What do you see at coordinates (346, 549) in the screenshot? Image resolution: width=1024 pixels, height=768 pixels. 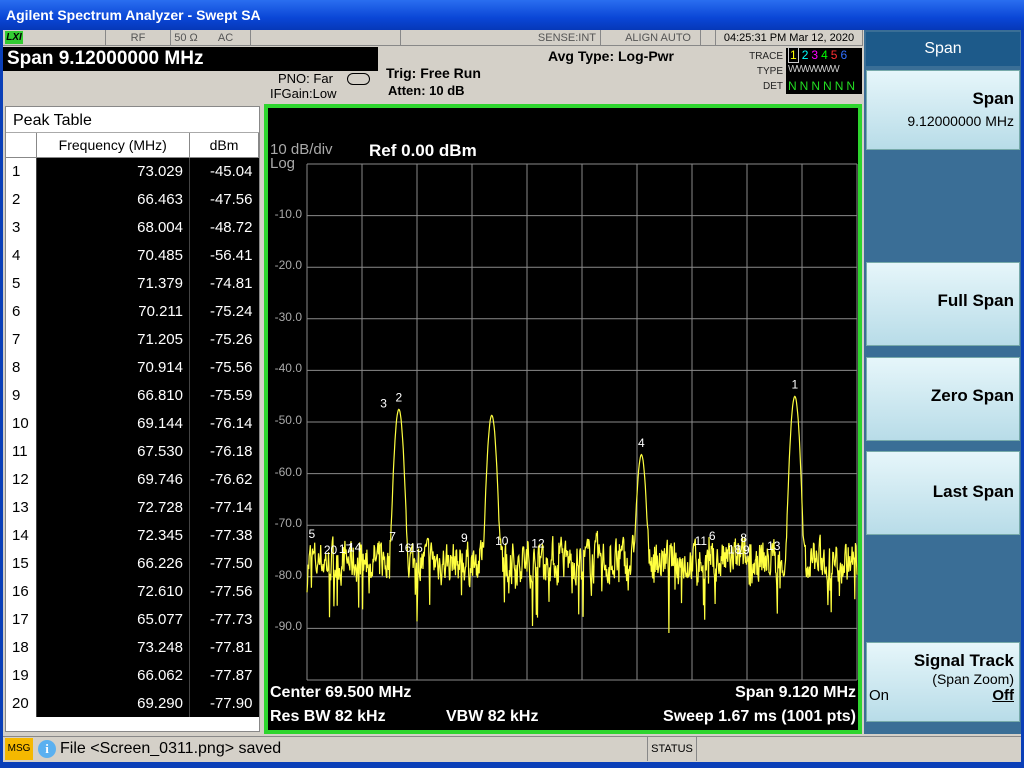 I see `marker-label: 17` at bounding box center [346, 549].